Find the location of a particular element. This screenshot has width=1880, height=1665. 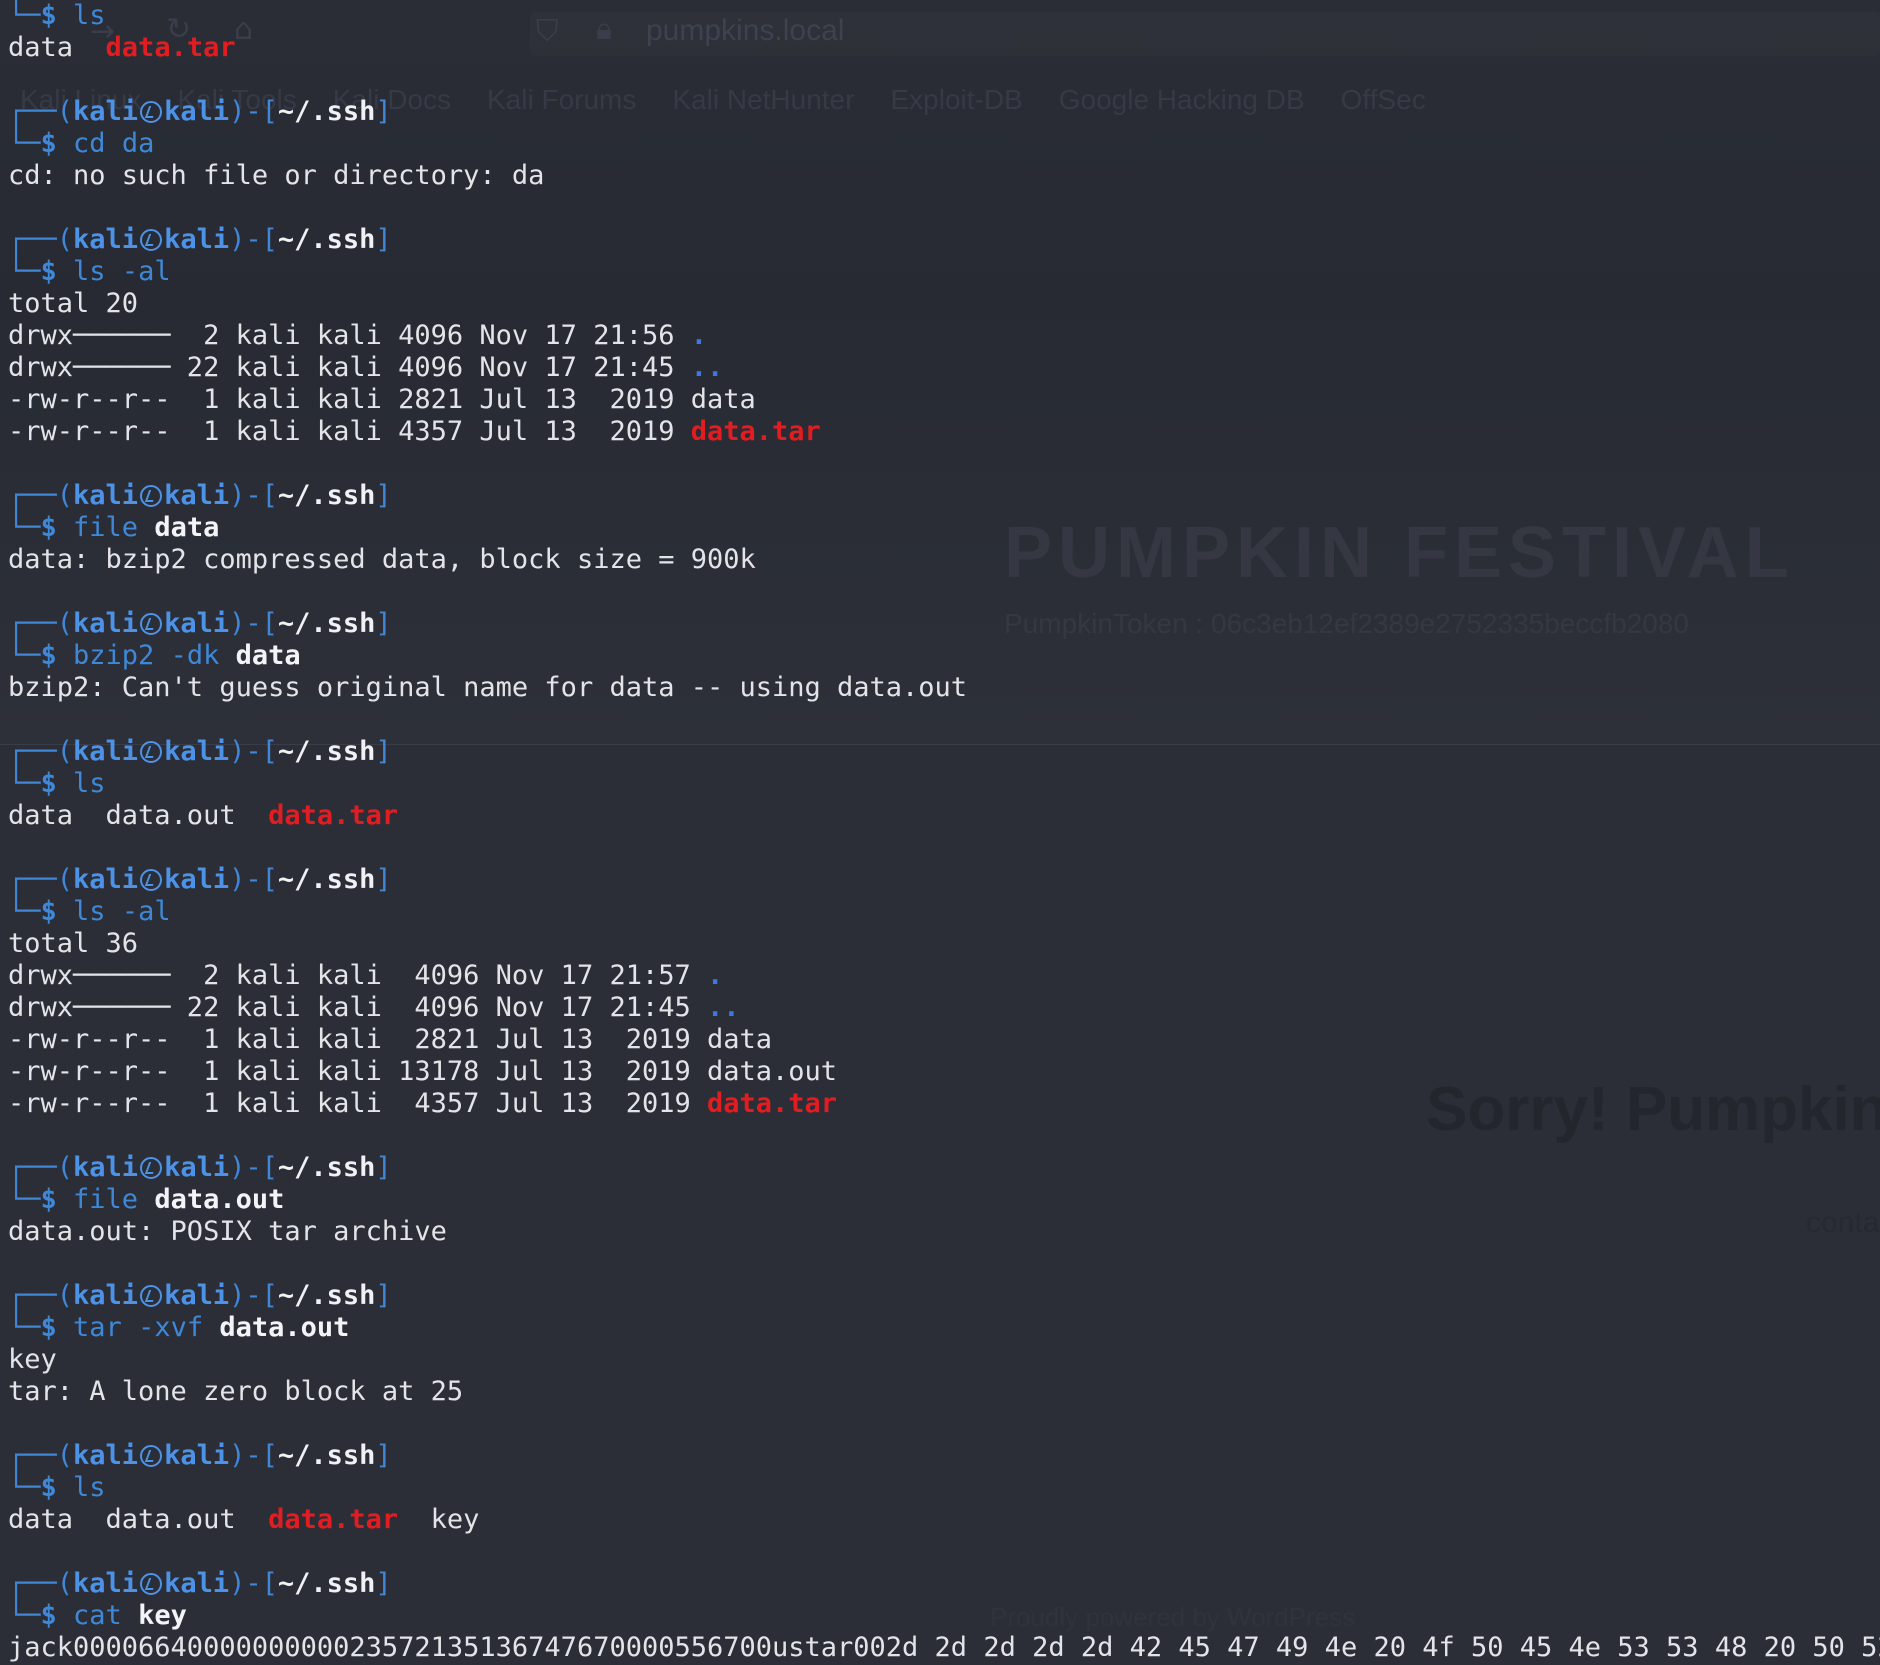

command-name: bzip2 is located at coordinates (114, 655).